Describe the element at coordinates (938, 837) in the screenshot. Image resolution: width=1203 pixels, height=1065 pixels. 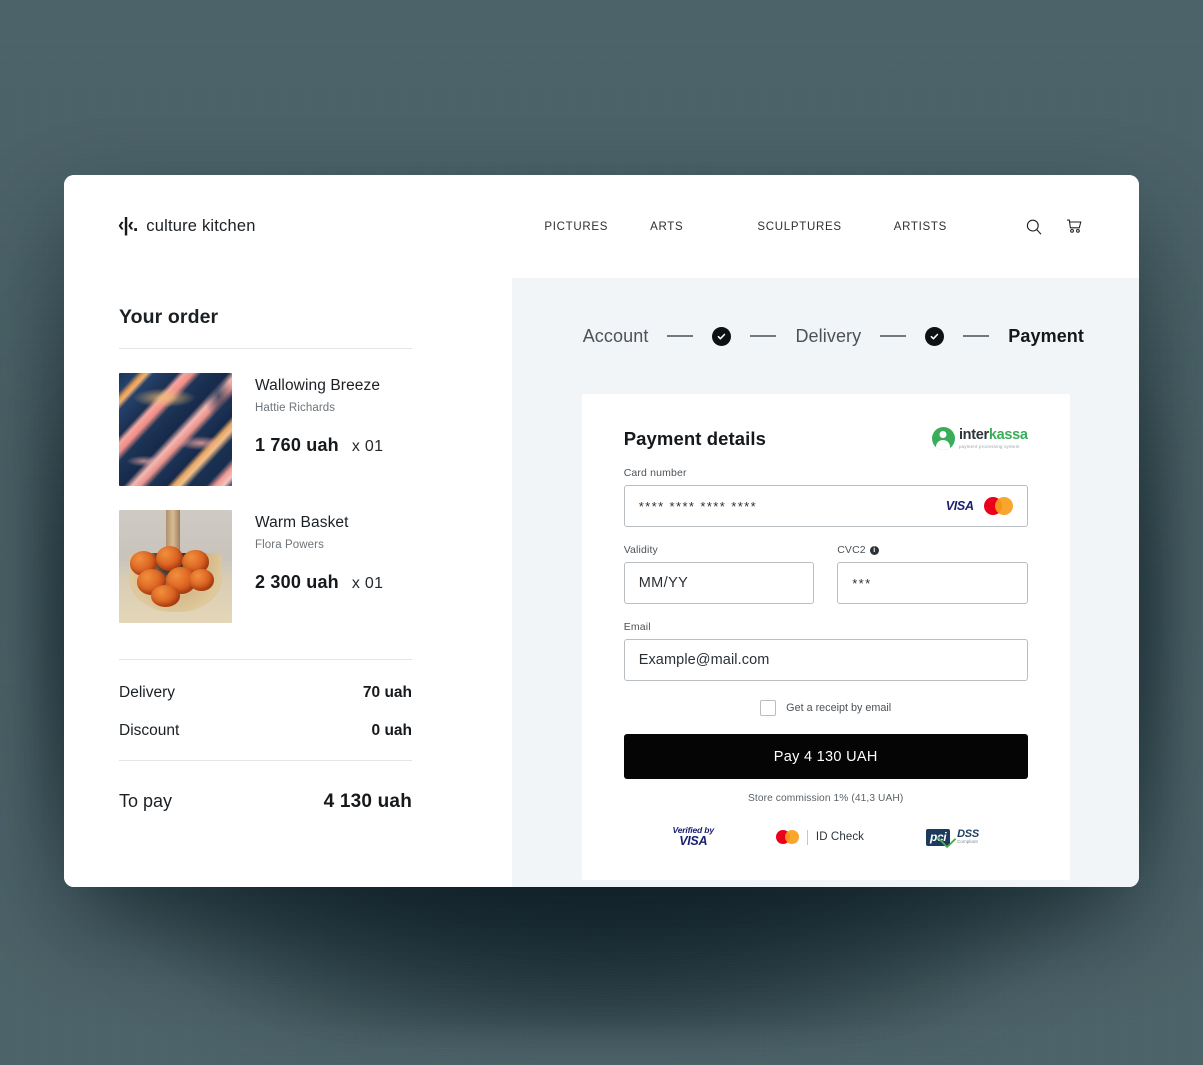
I see `pci-tag: pci` at that location.